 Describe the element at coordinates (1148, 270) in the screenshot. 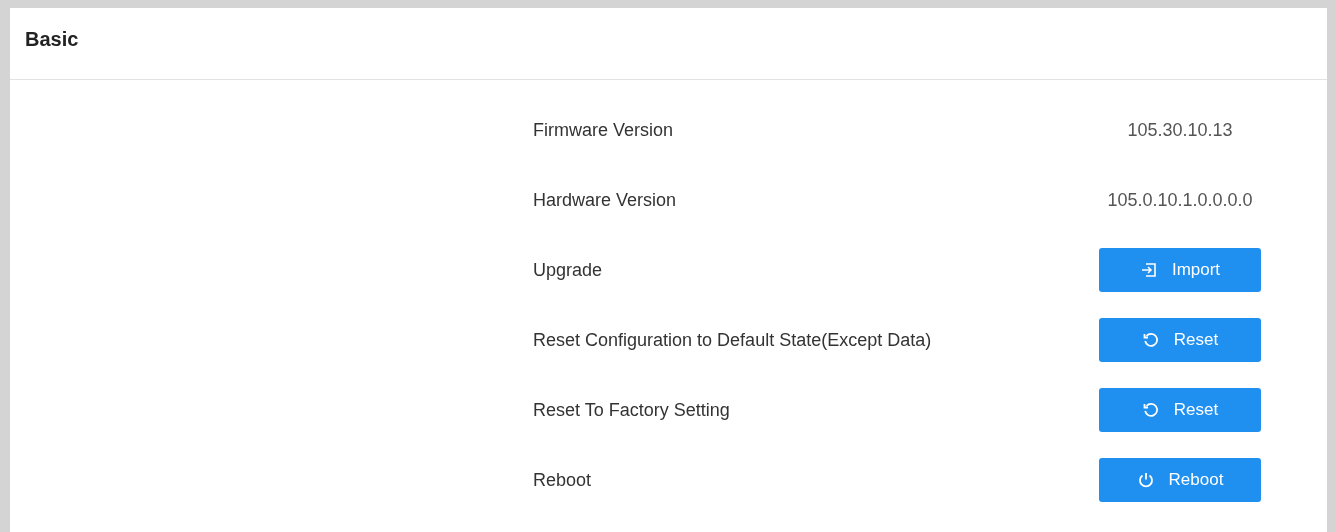

I see `import-icon` at that location.